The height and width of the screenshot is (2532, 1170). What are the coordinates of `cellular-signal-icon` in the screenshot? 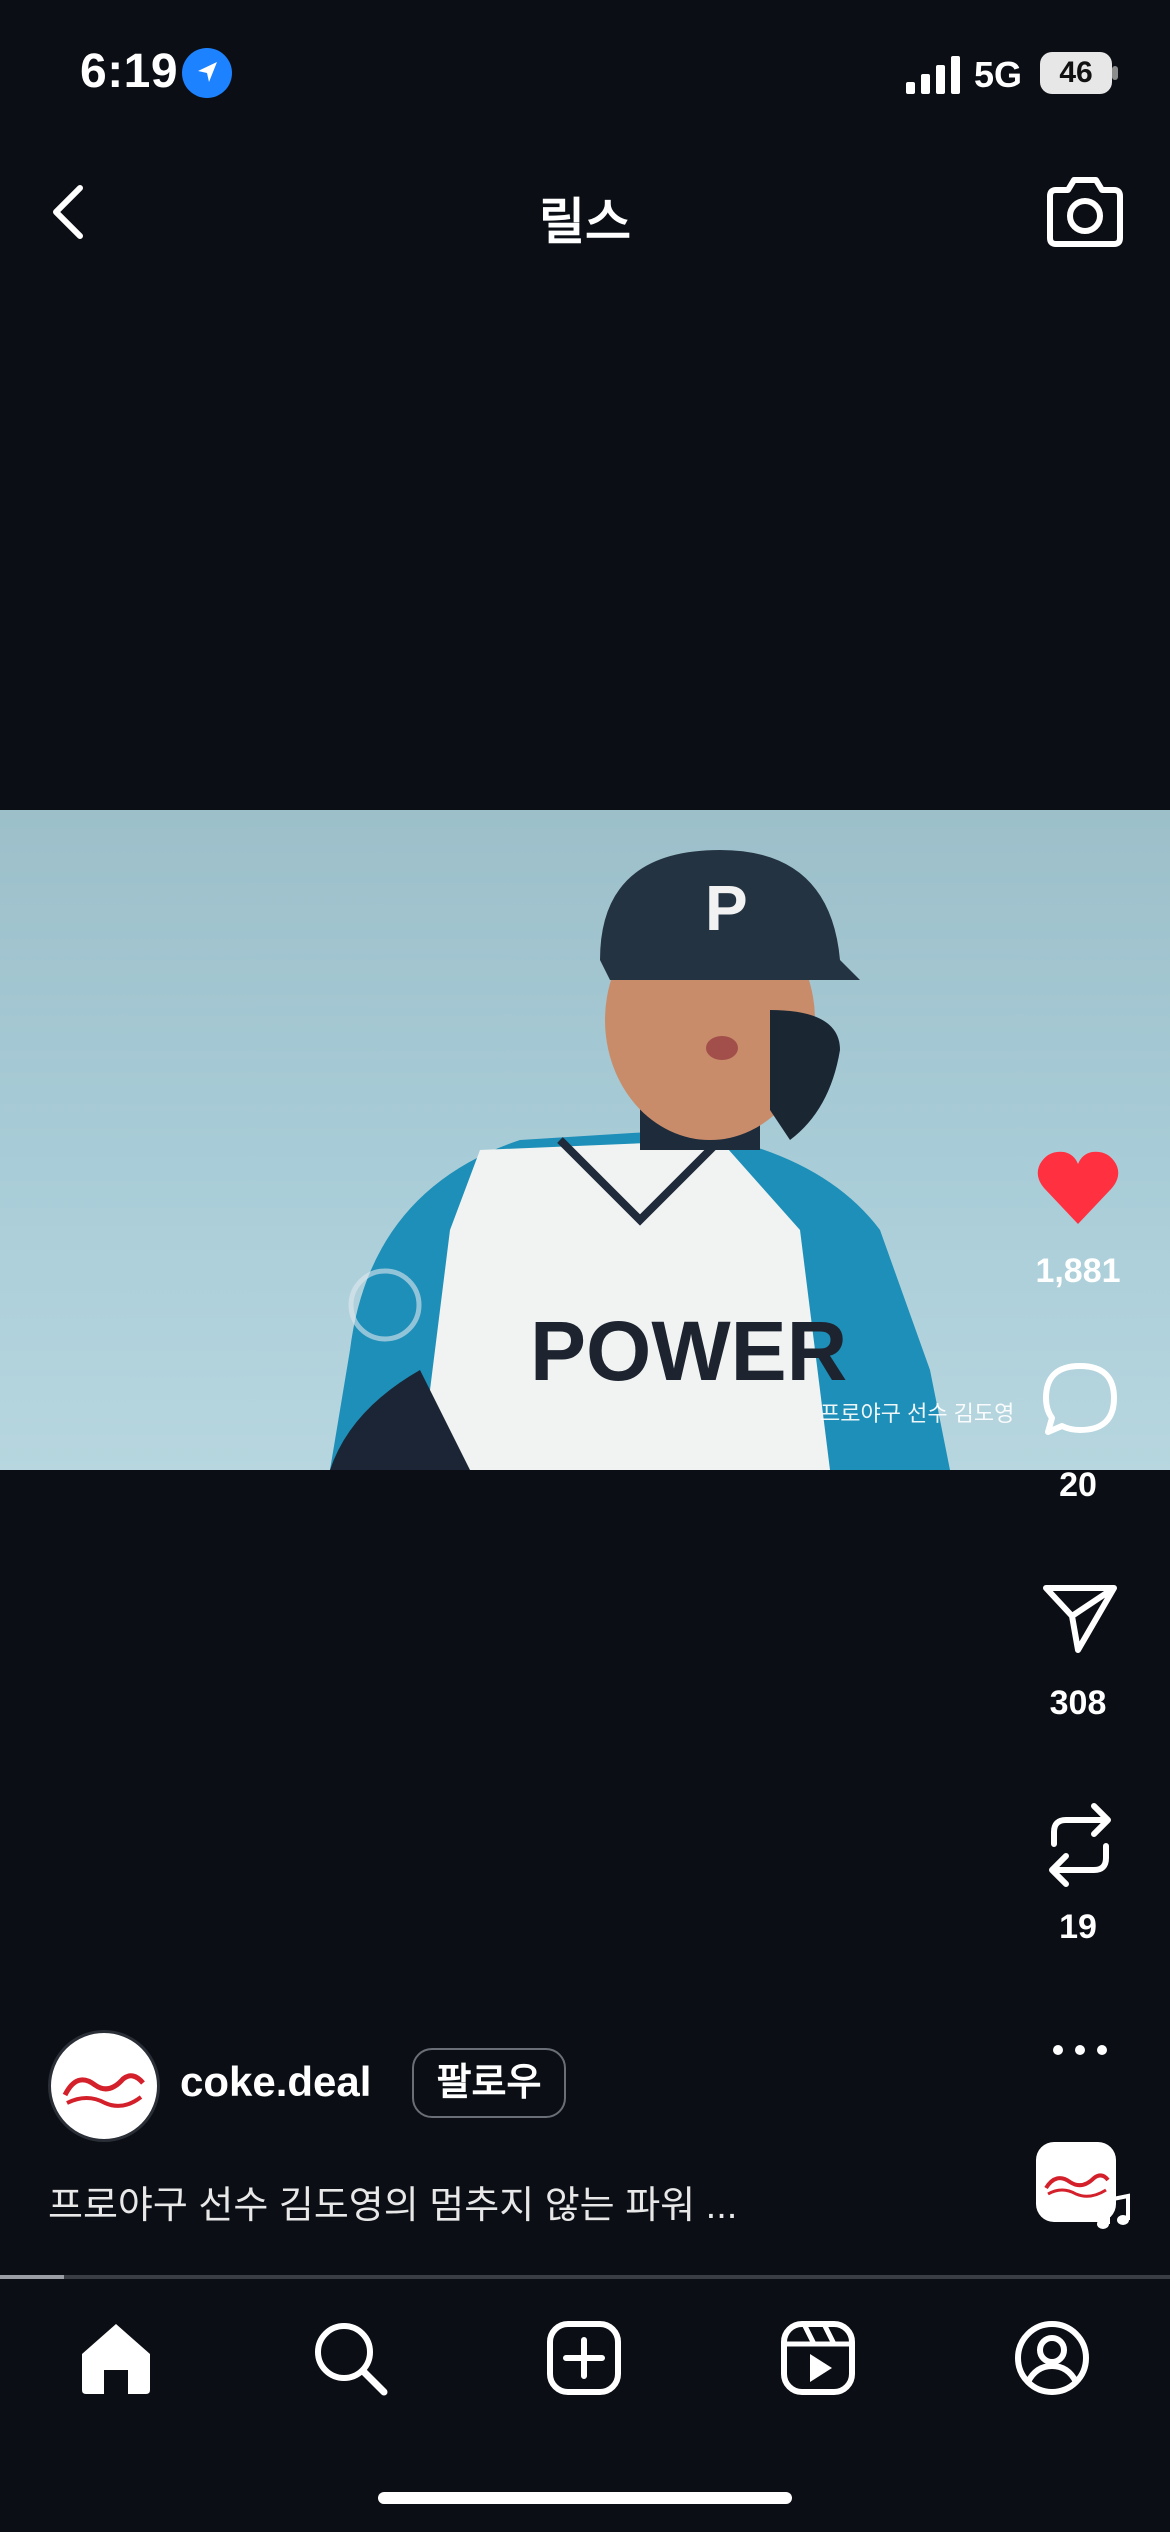 It's located at (933, 75).